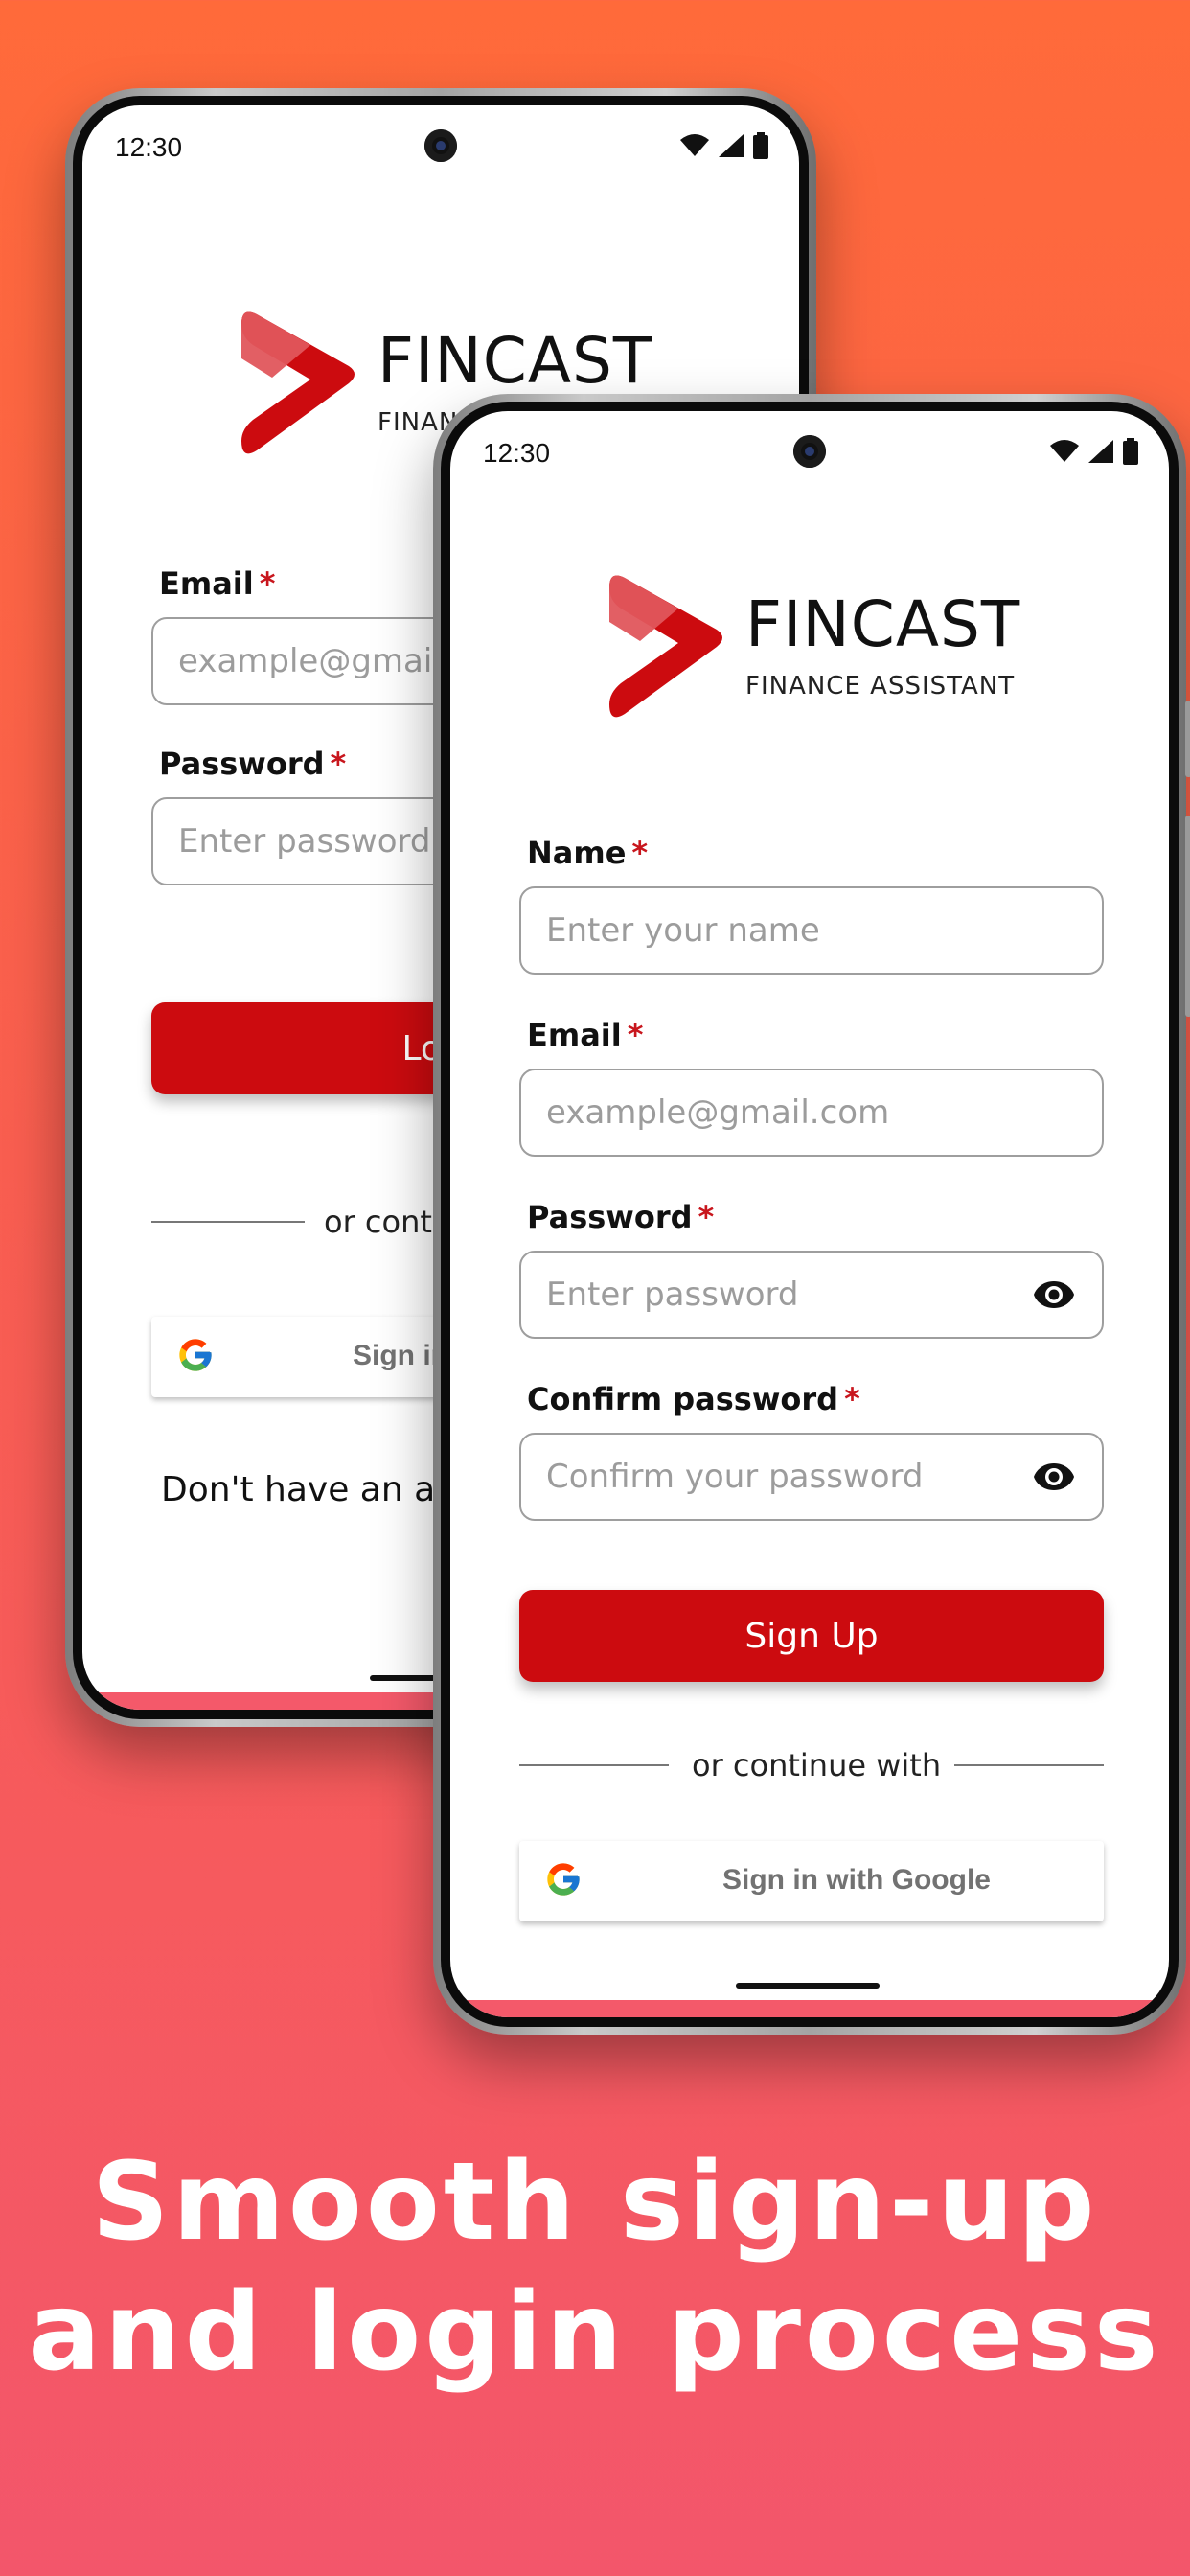  I want to click on email-field, so click(811, 1113).